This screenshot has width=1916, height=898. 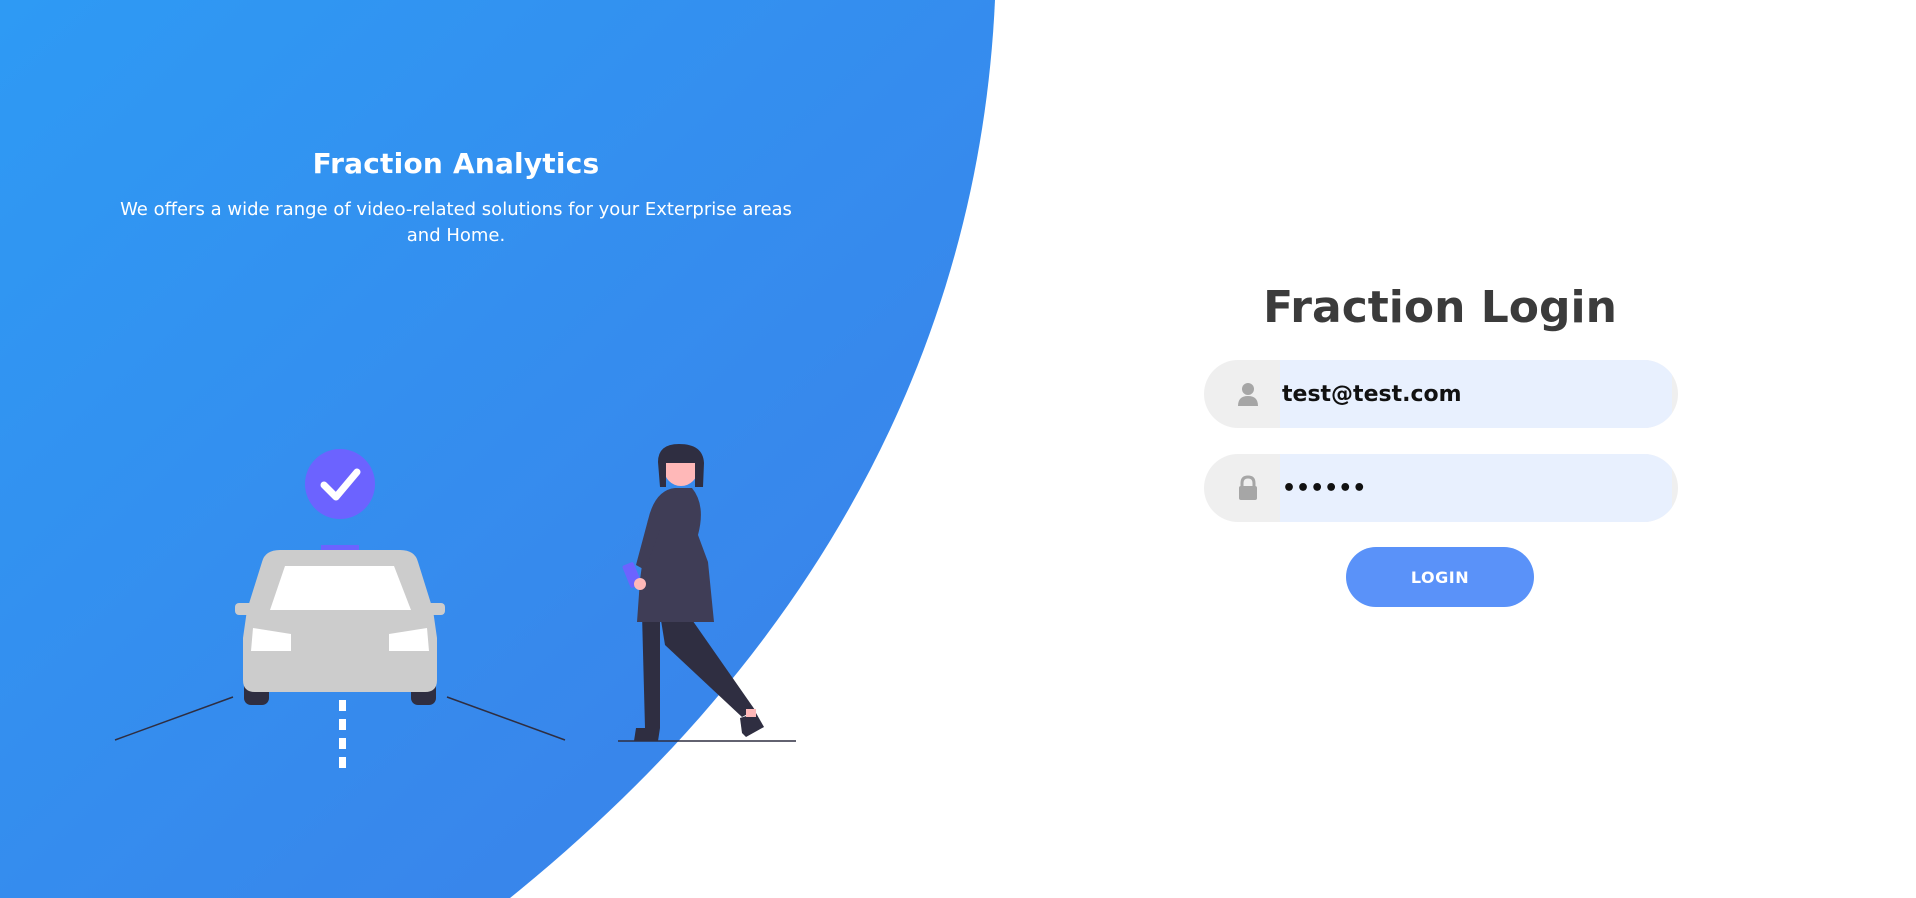 I want to click on email-field, so click(x=1441, y=394).